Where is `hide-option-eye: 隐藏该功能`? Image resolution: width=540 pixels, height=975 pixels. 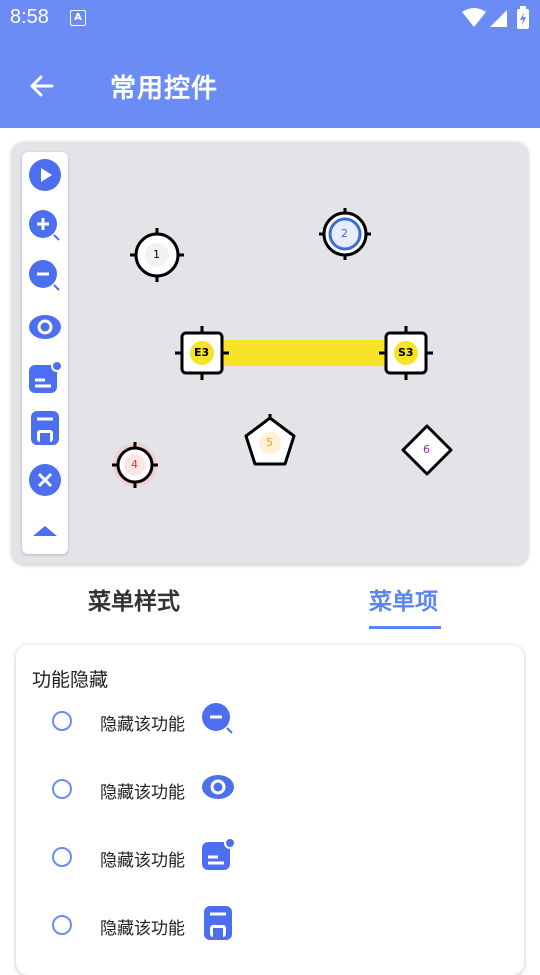
hide-option-eye: 隐藏该功能 is located at coordinates (270, 791).